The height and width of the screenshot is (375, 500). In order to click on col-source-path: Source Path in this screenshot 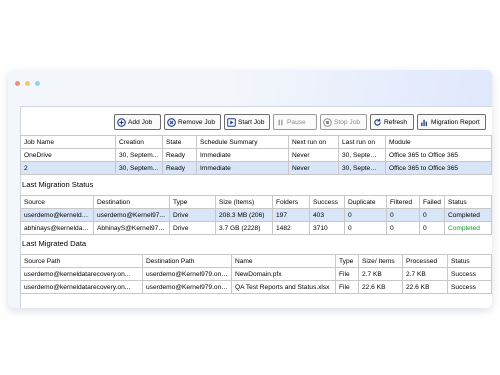, I will do `click(81, 261)`.